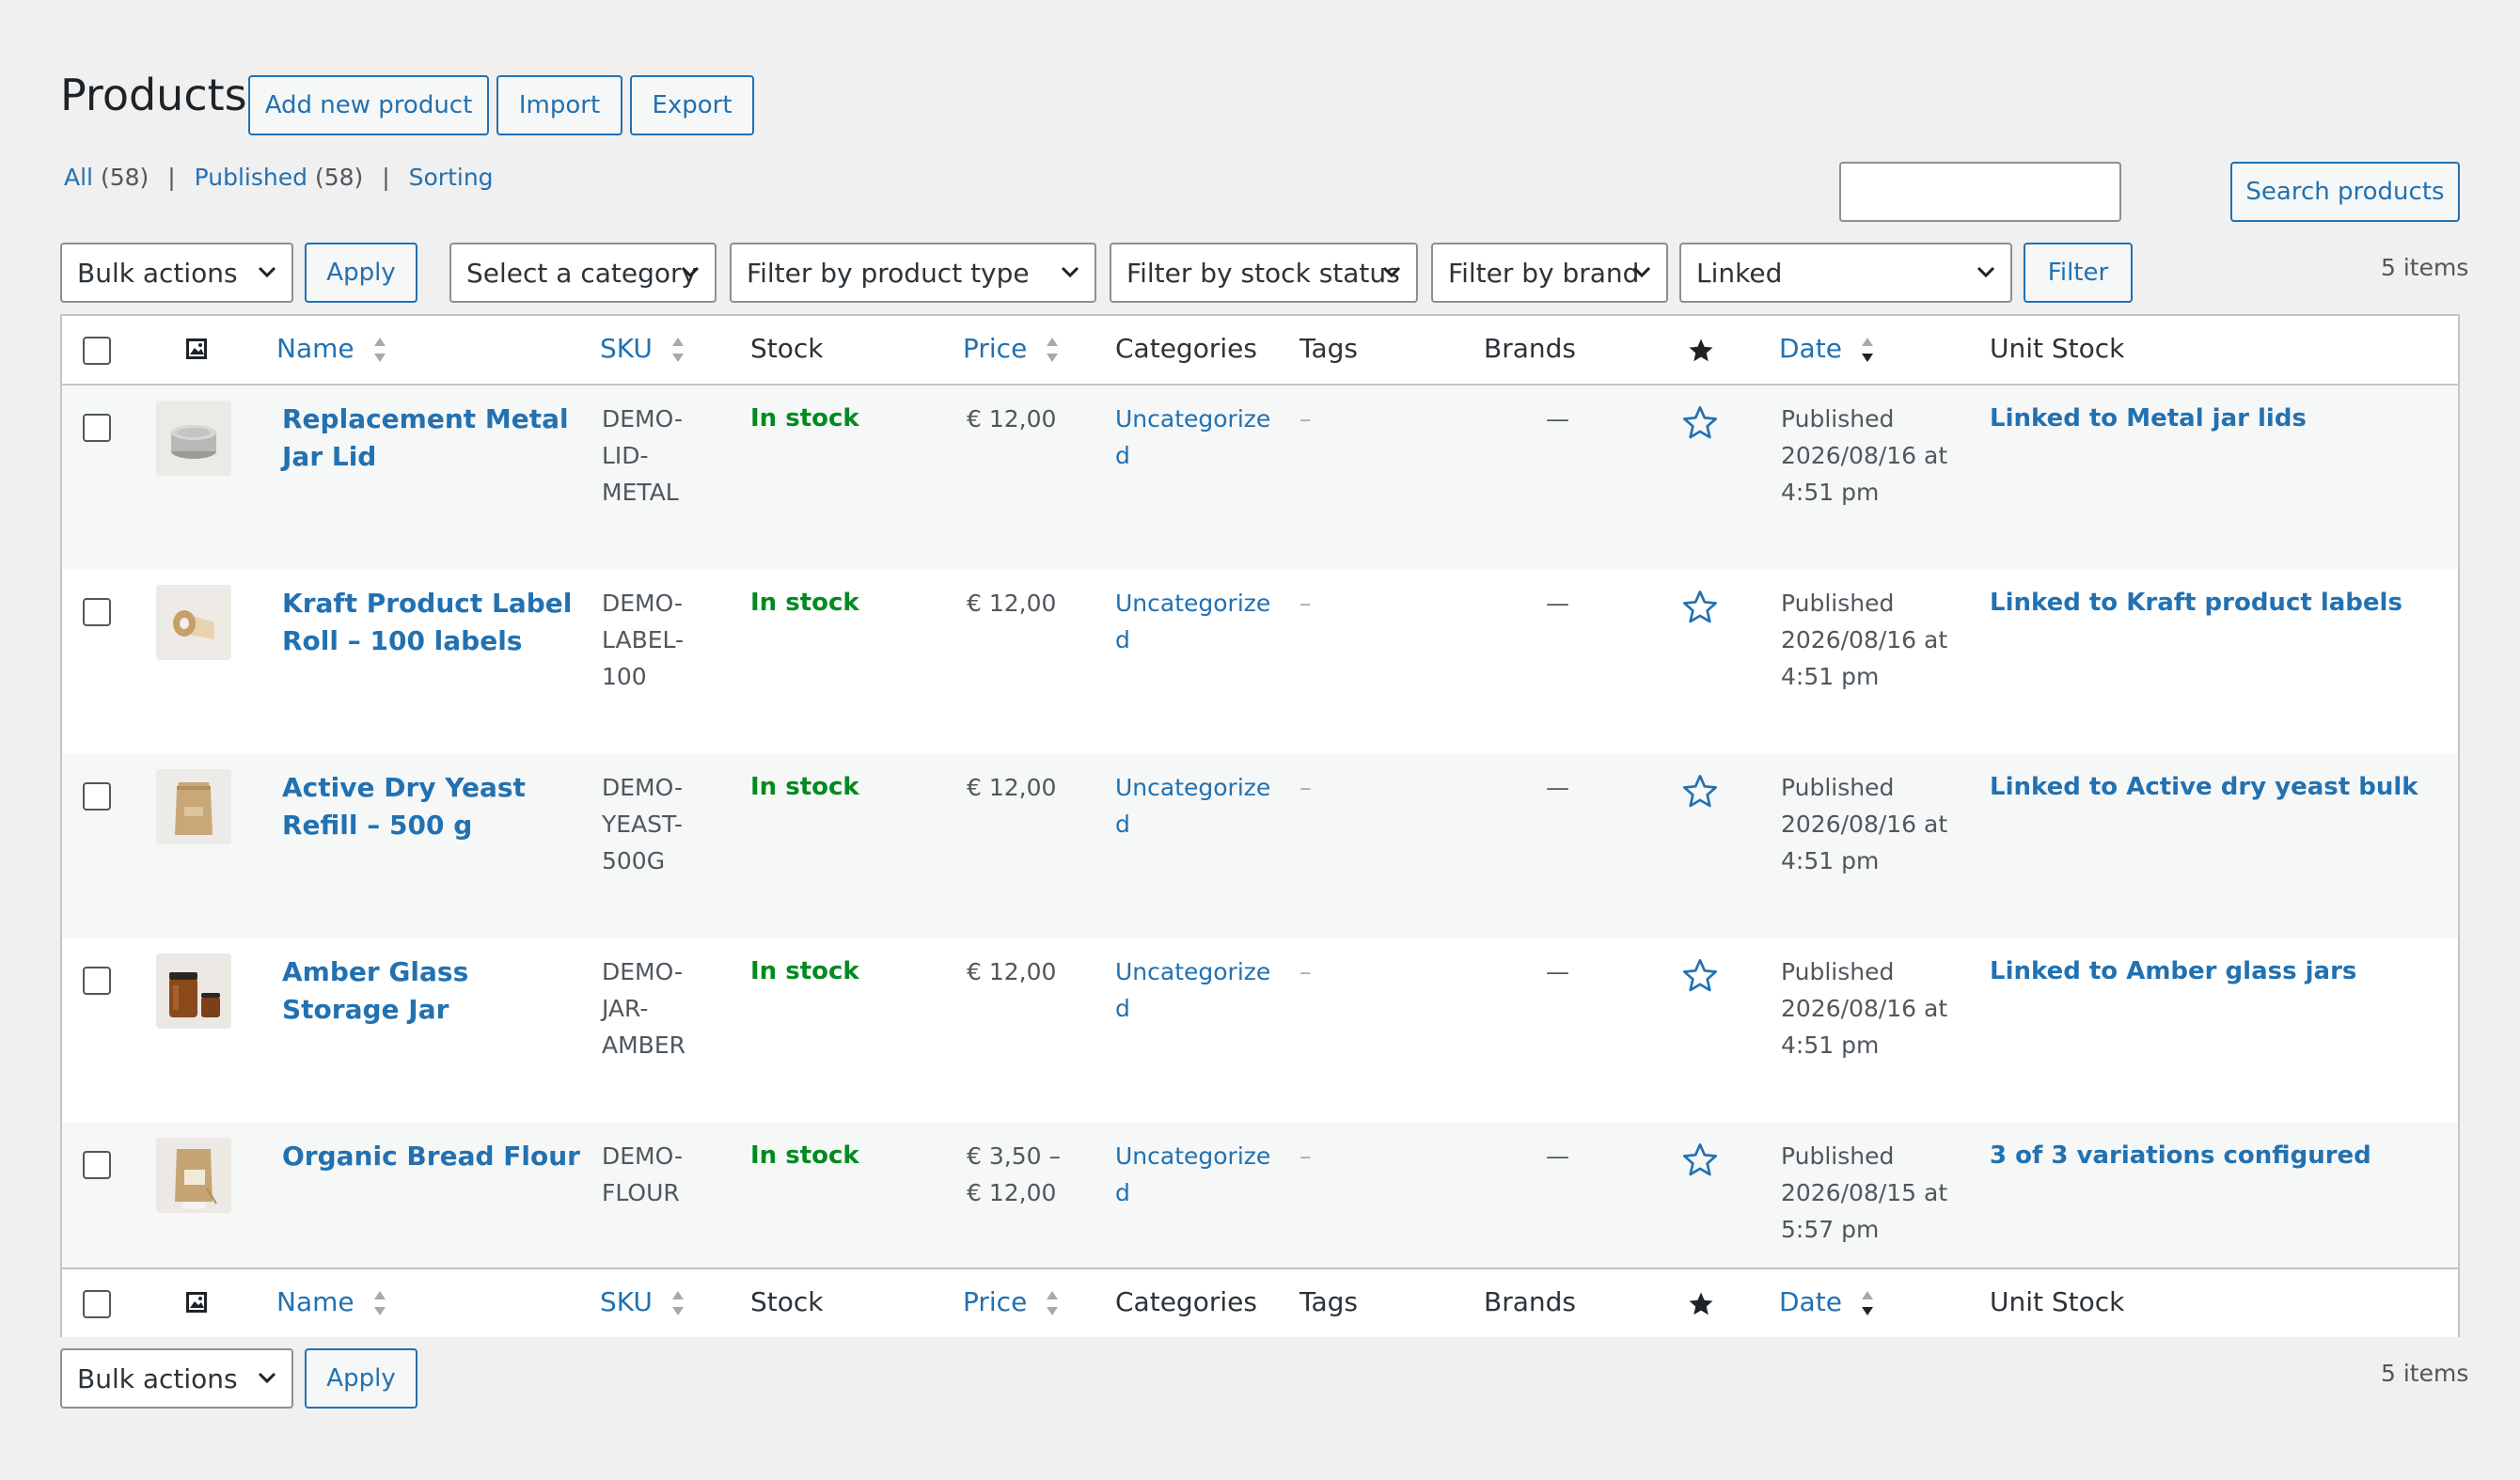 The width and height of the screenshot is (2520, 1480). I want to click on product-thumbnail-flour-bag, so click(193, 1175).